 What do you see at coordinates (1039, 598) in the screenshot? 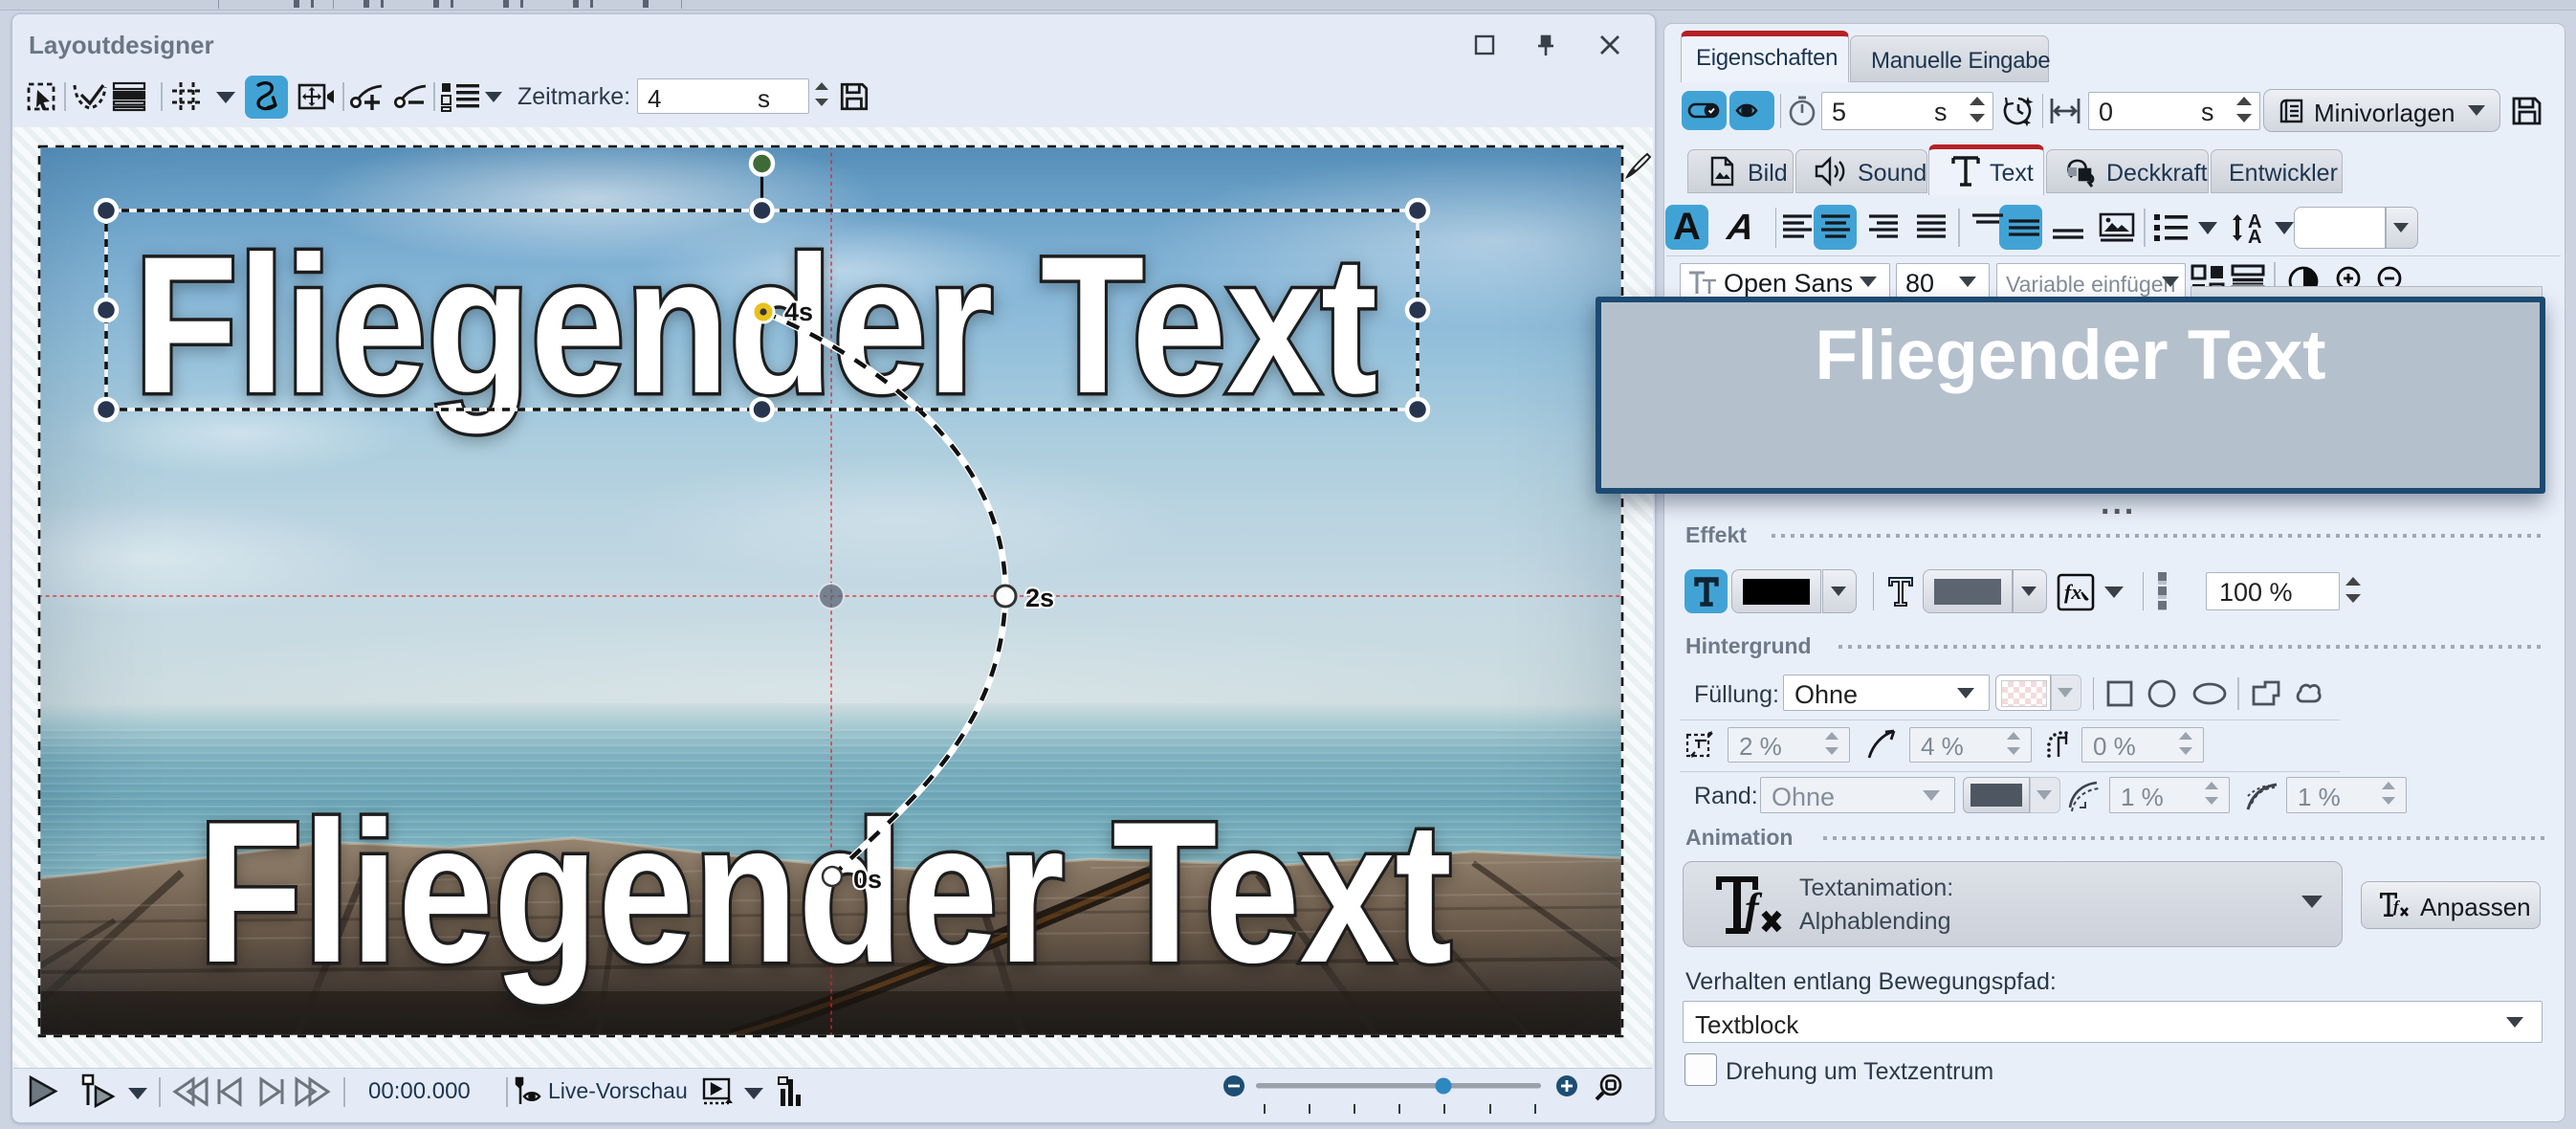
I see `svg-text: 2s` at bounding box center [1039, 598].